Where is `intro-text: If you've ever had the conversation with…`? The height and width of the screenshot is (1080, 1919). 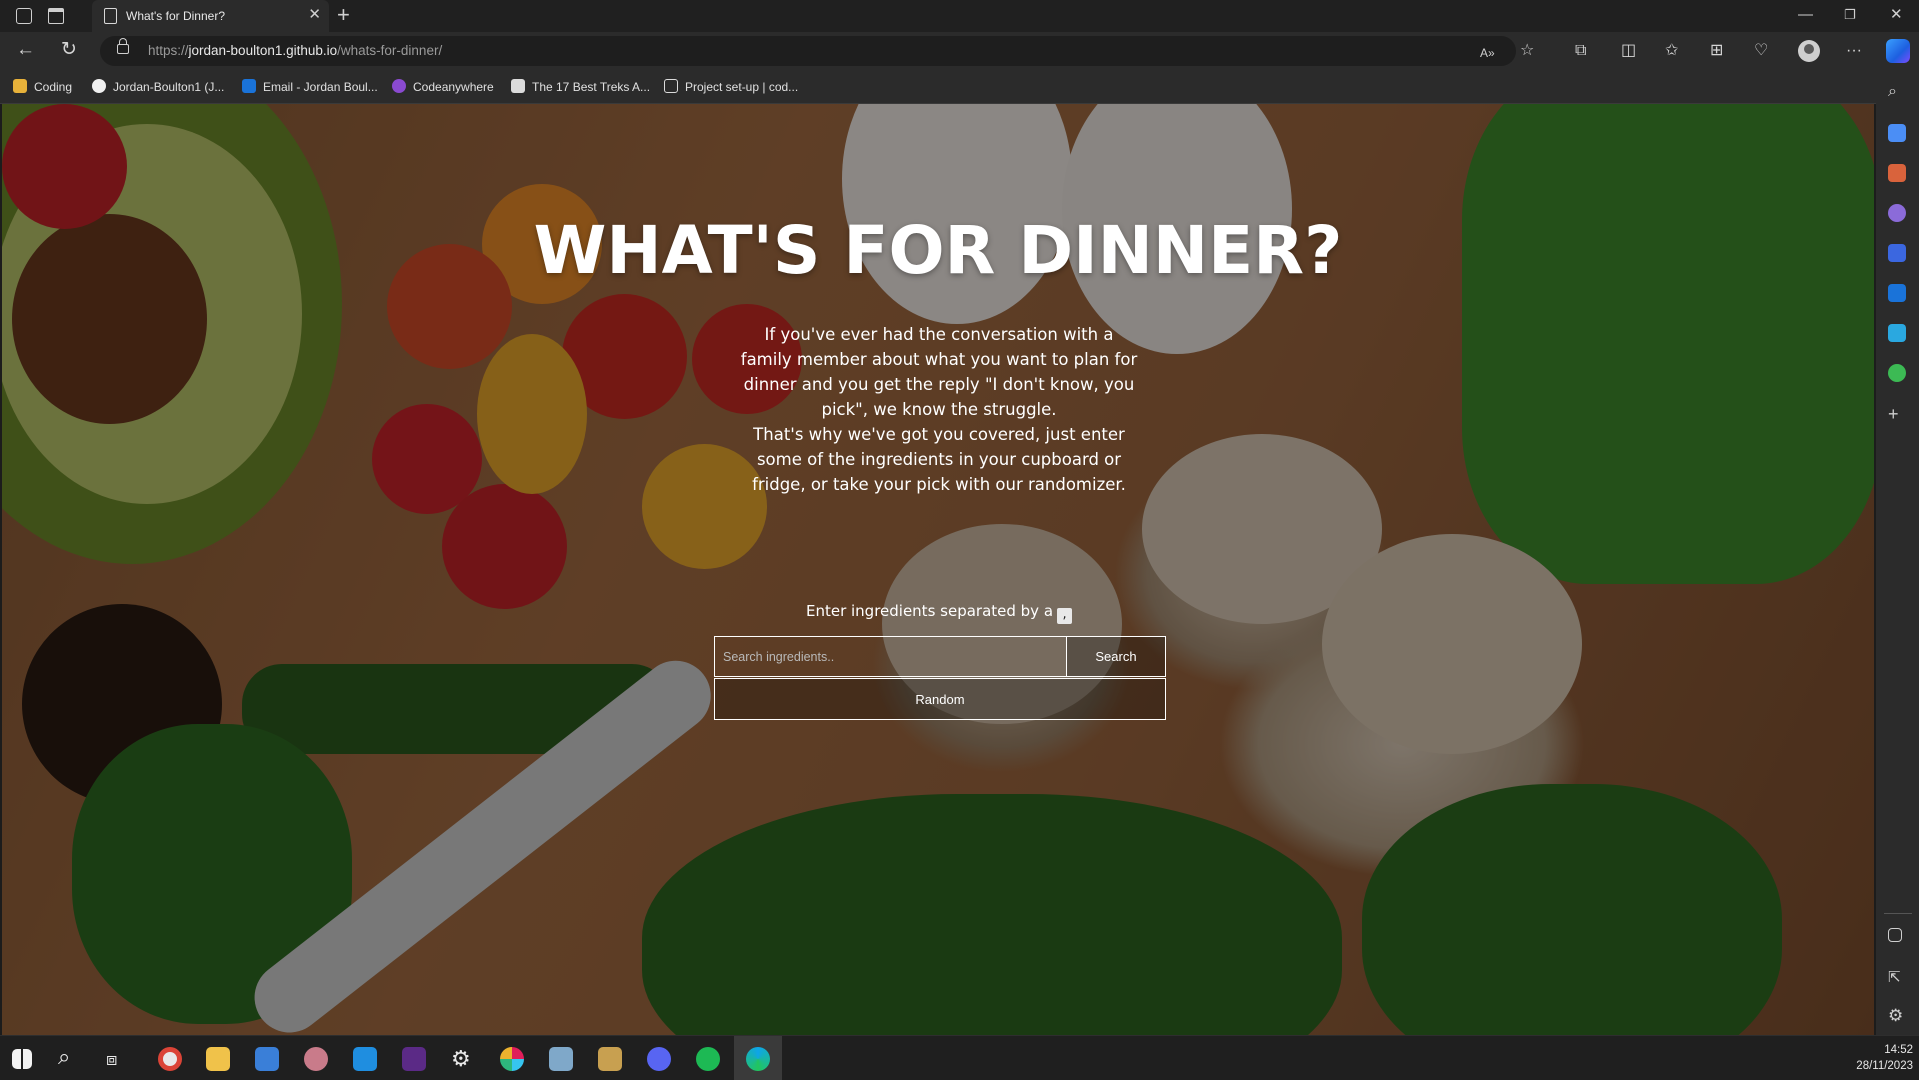
intro-text: If you've ever had the conversation with… is located at coordinates (939, 409).